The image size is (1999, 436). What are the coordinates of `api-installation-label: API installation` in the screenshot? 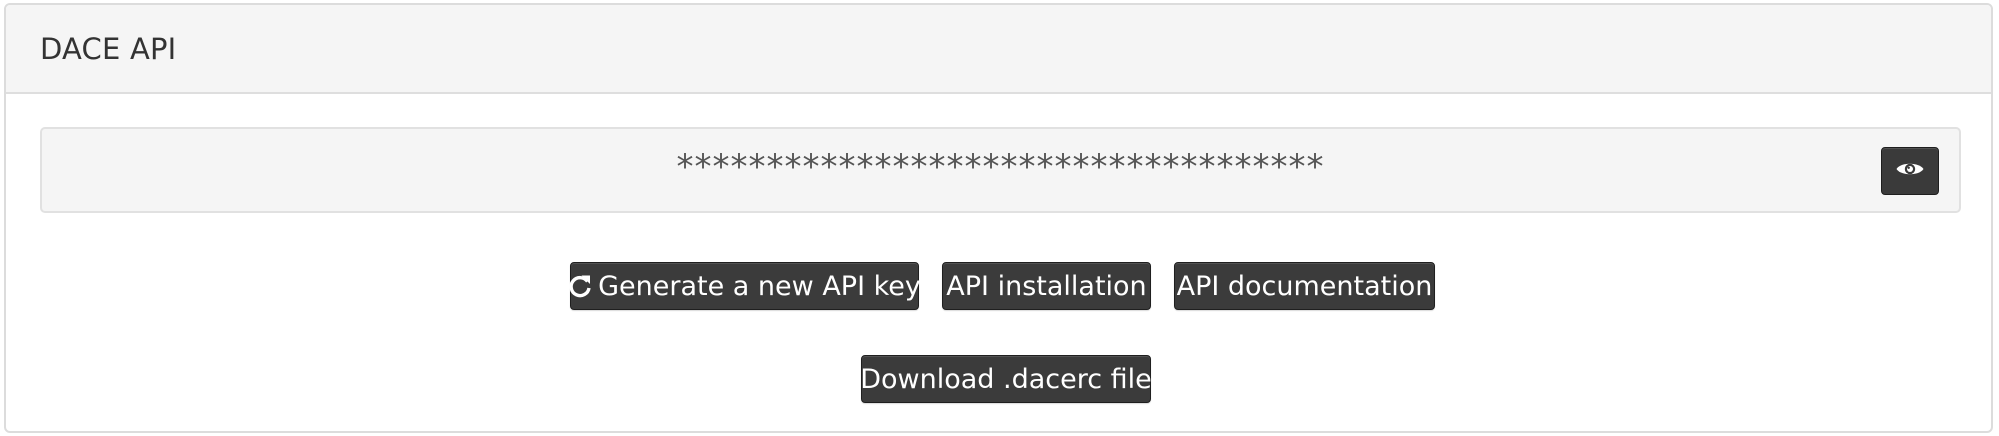 It's located at (1046, 286).